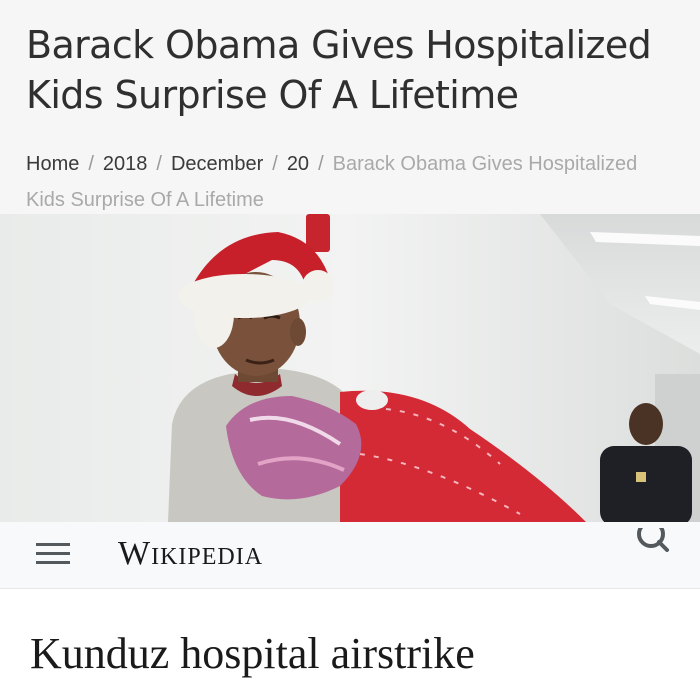 Image resolution: width=700 pixels, height=700 pixels. I want to click on hamburger-menu-icon, so click(53, 552).